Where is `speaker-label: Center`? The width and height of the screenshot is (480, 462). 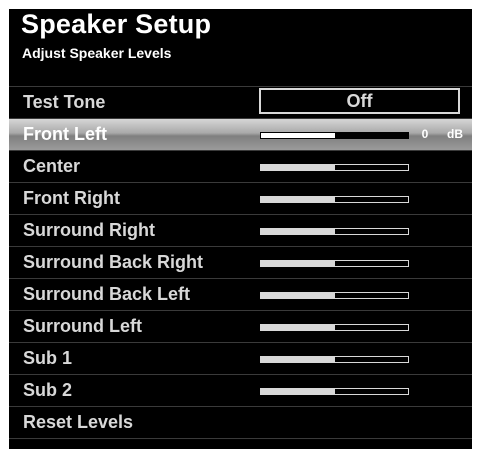 speaker-label: Center is located at coordinates (52, 166).